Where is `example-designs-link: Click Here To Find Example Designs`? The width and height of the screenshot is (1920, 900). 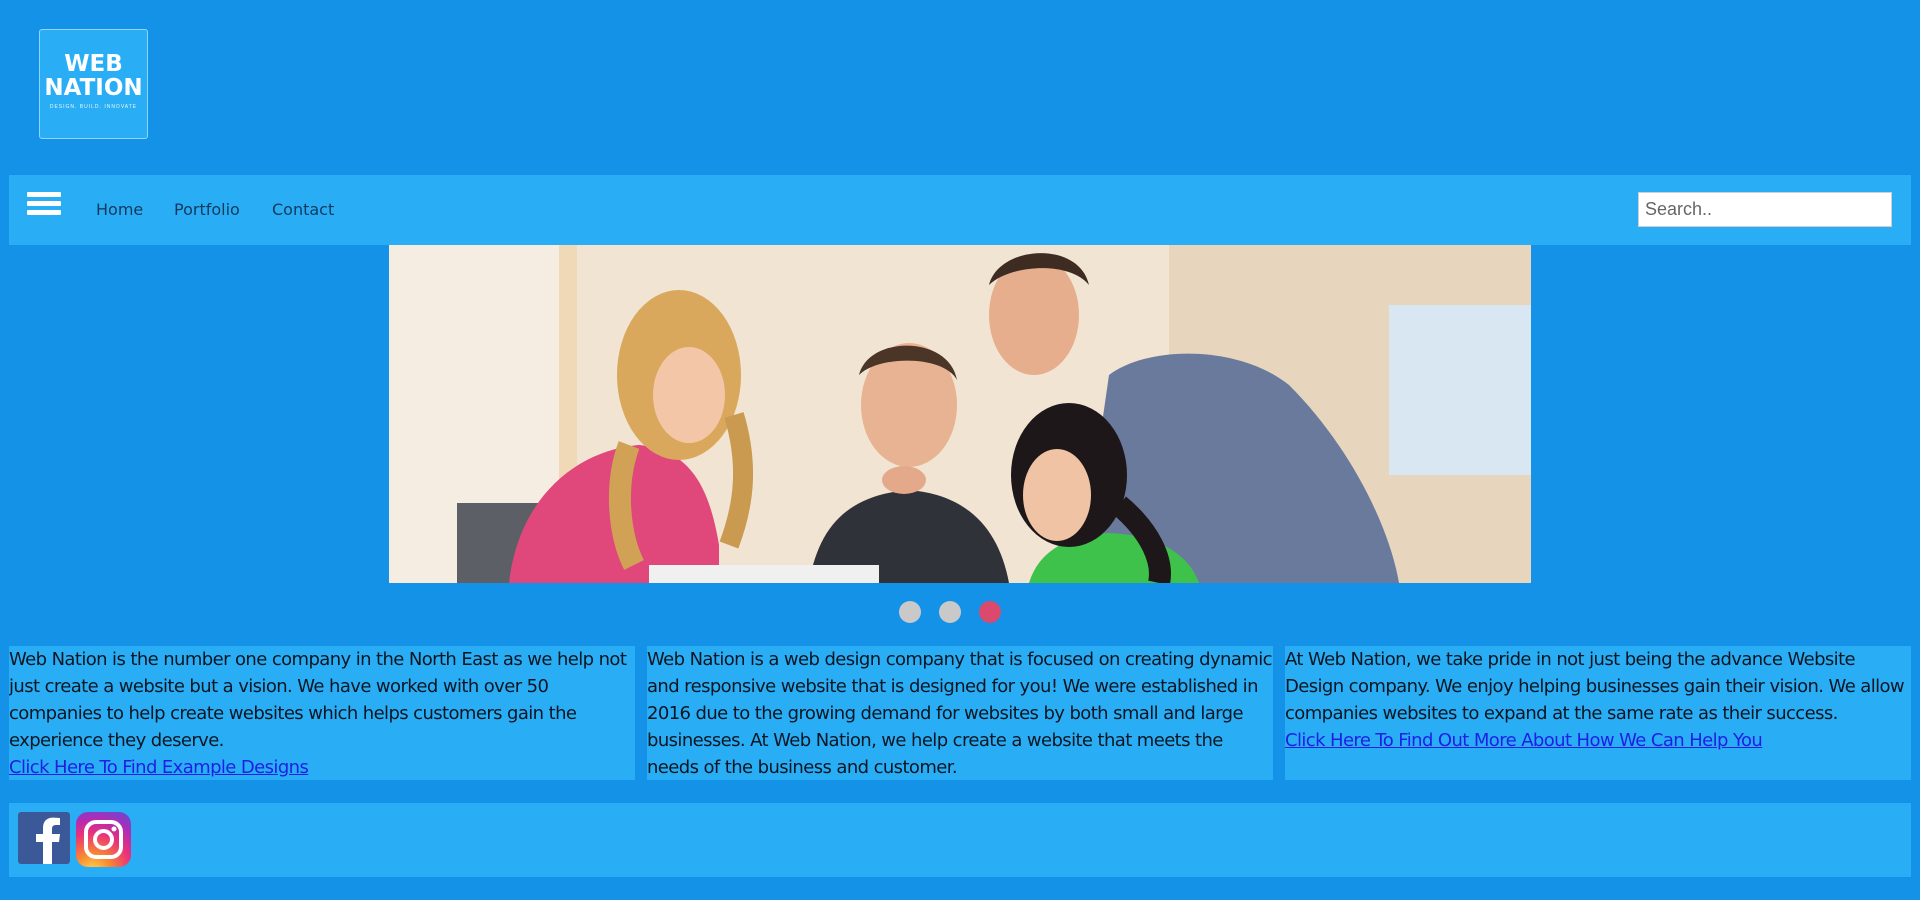 example-designs-link: Click Here To Find Example Designs is located at coordinates (322, 767).